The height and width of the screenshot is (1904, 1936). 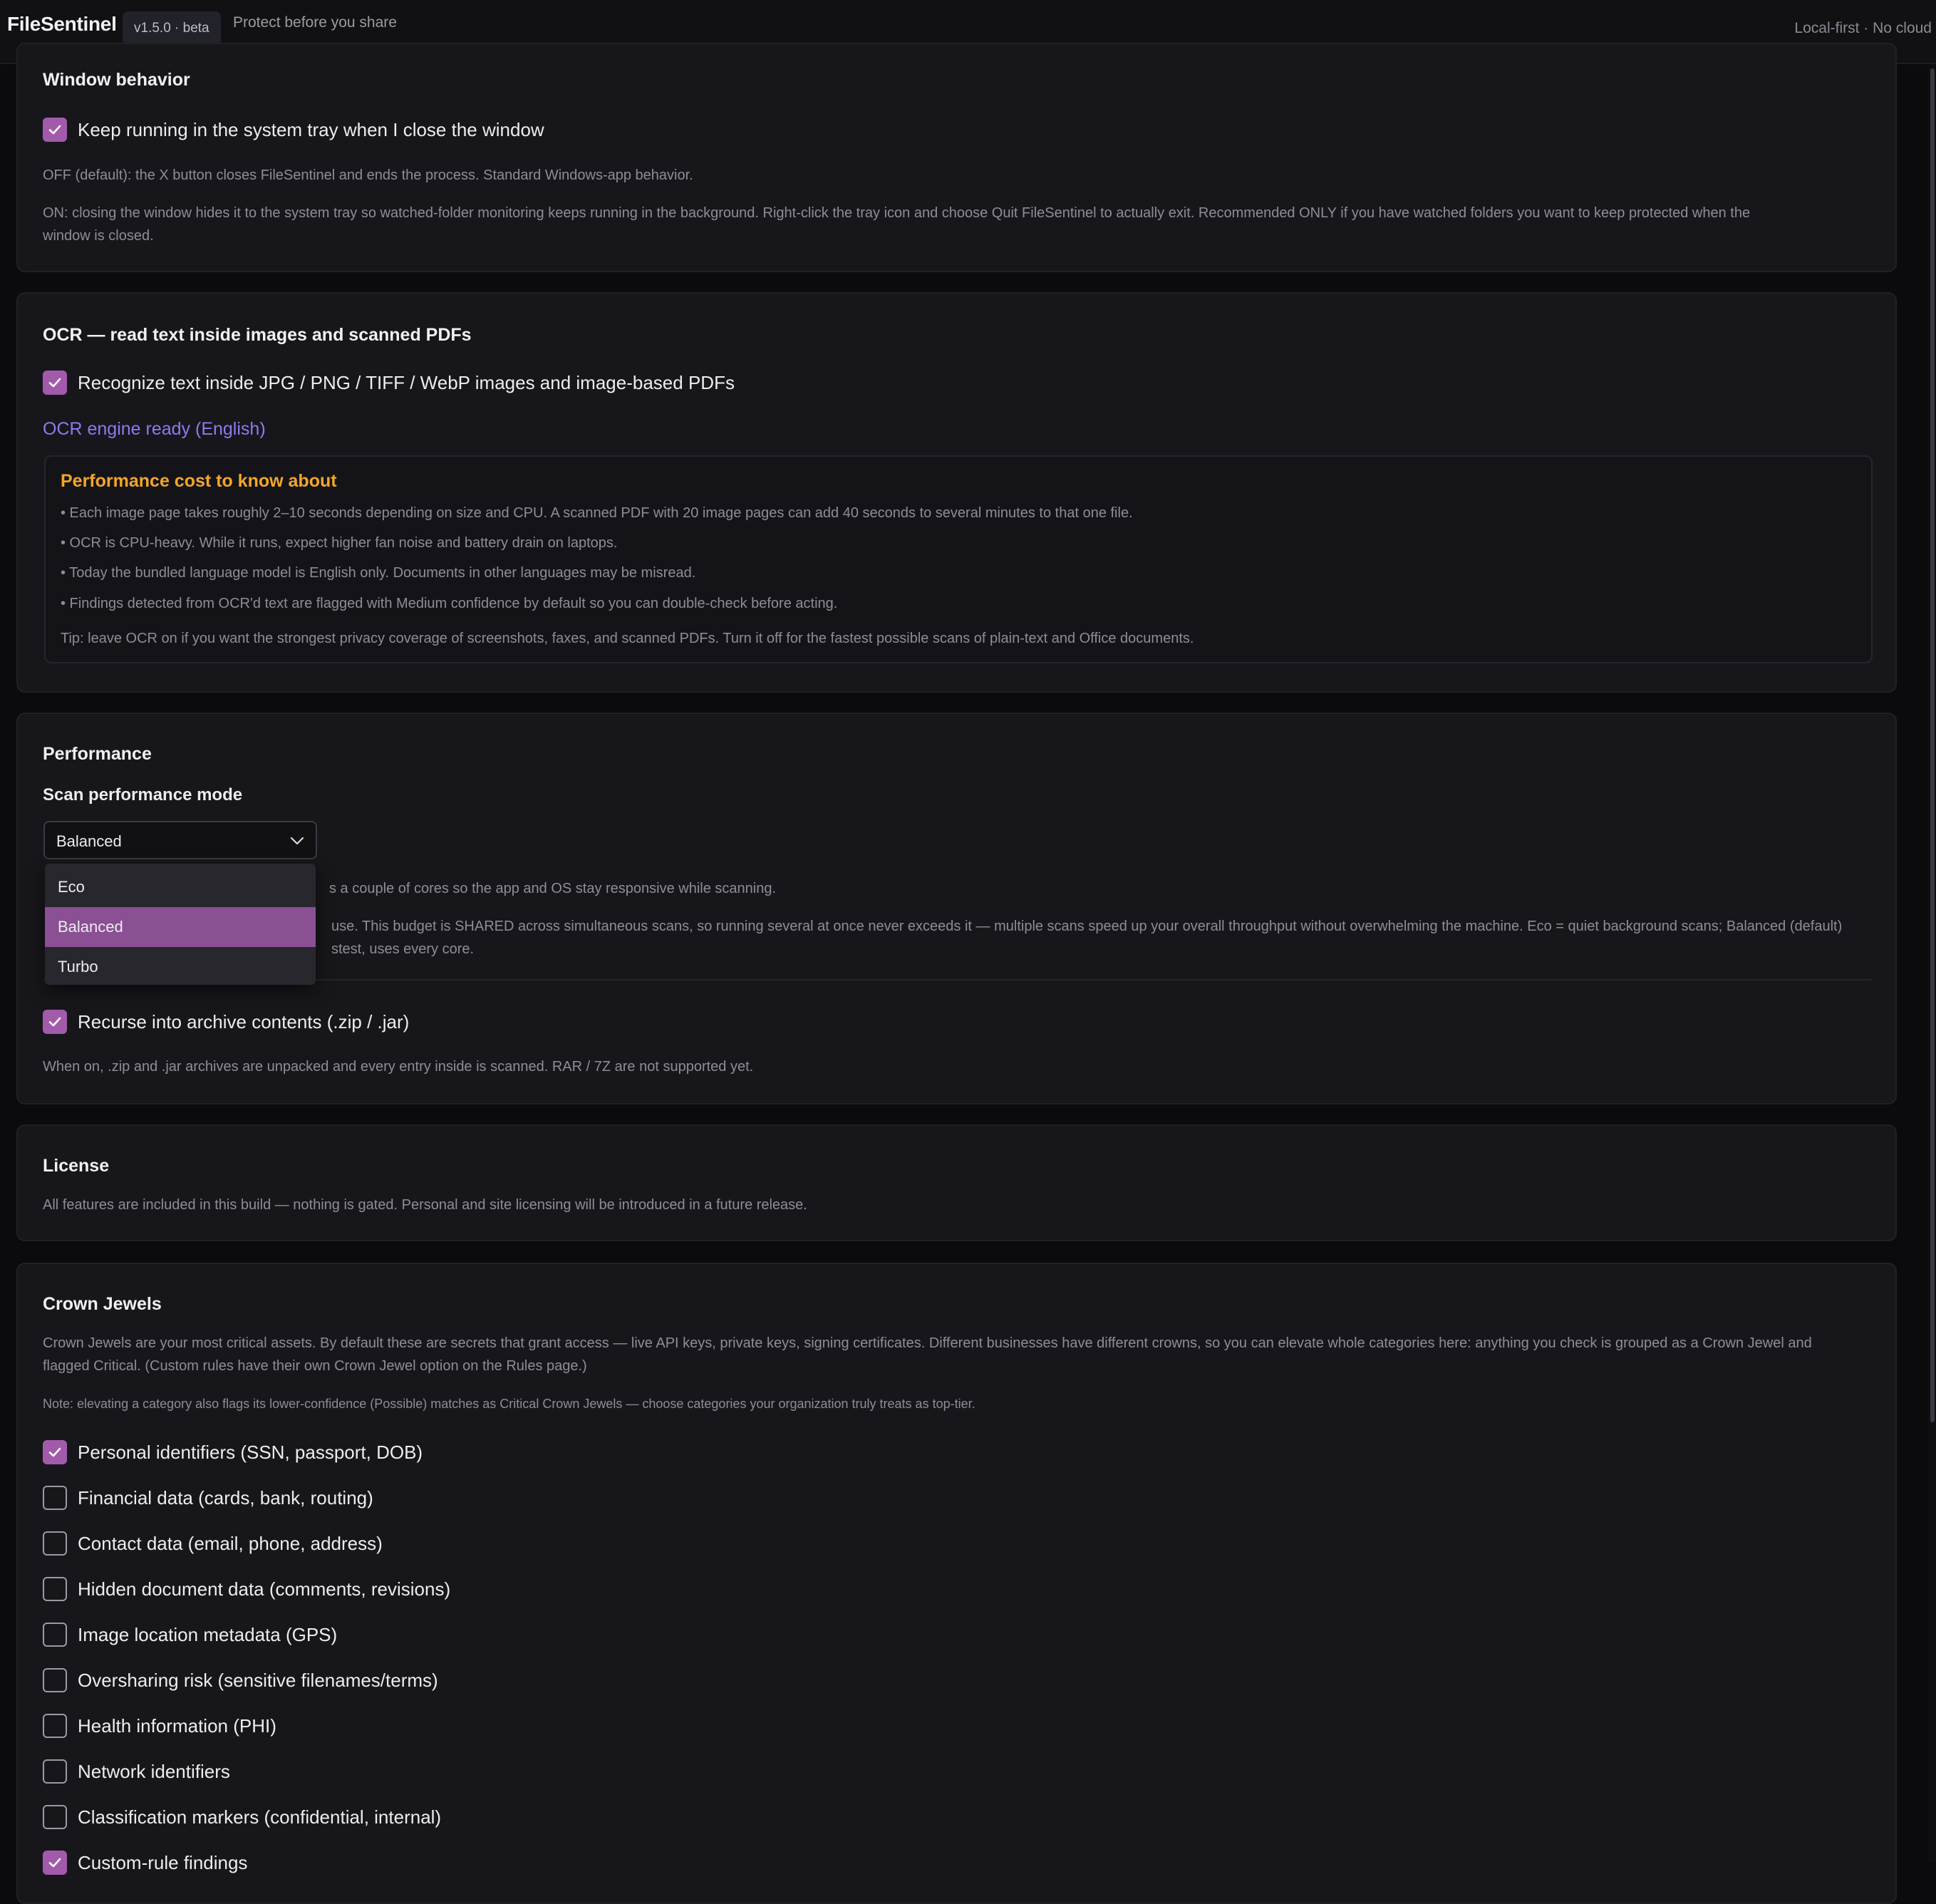 What do you see at coordinates (143, 794) in the screenshot?
I see `scan-mode-label: Scan performance mode` at bounding box center [143, 794].